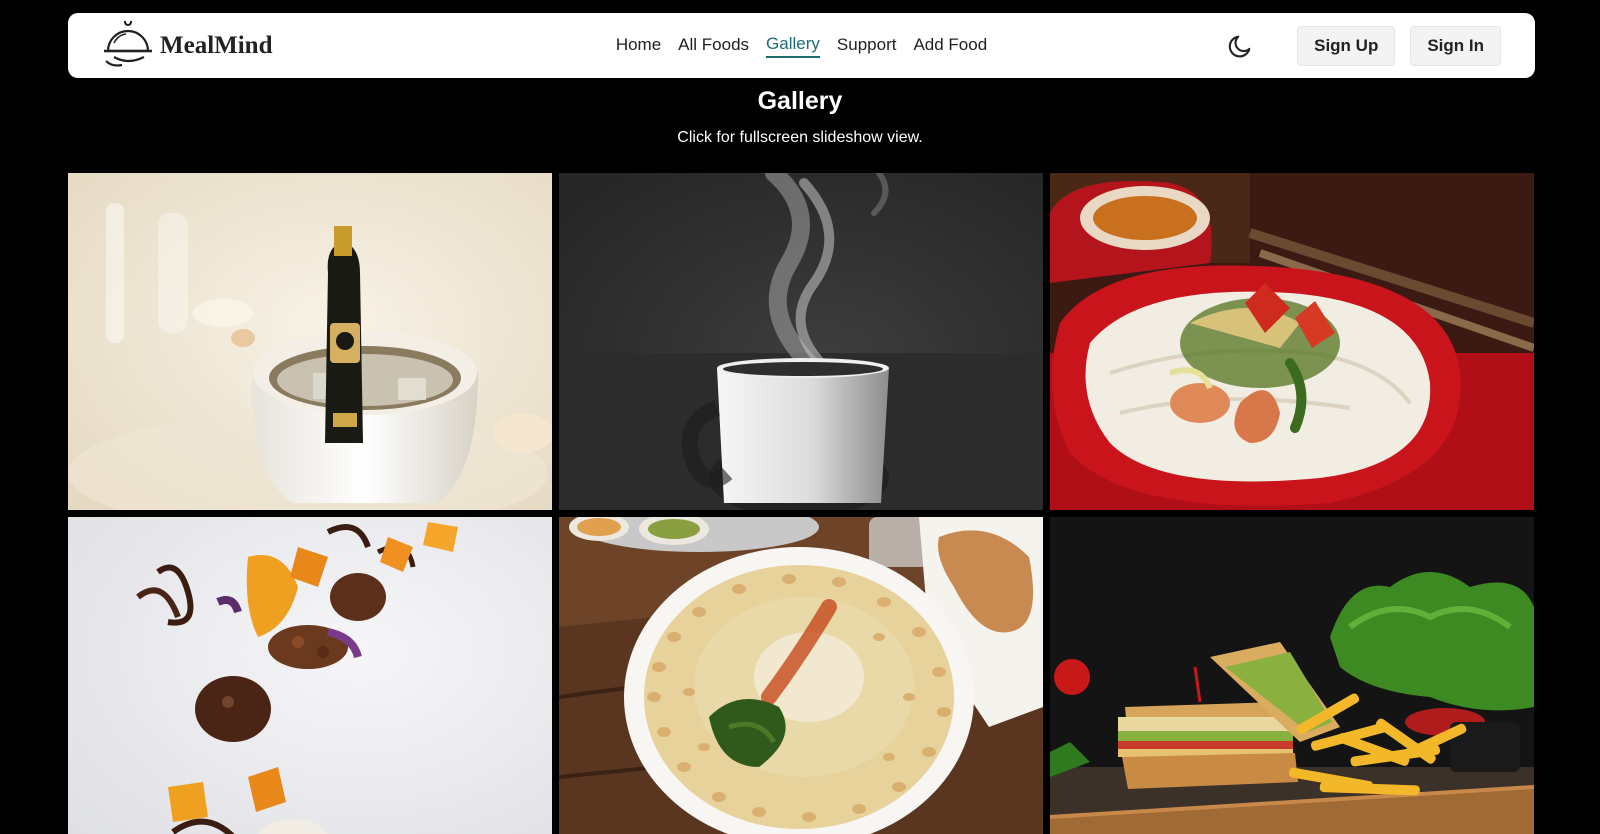  Describe the element at coordinates (1455, 45) in the screenshot. I see `sign-in-button: Sign In` at that location.